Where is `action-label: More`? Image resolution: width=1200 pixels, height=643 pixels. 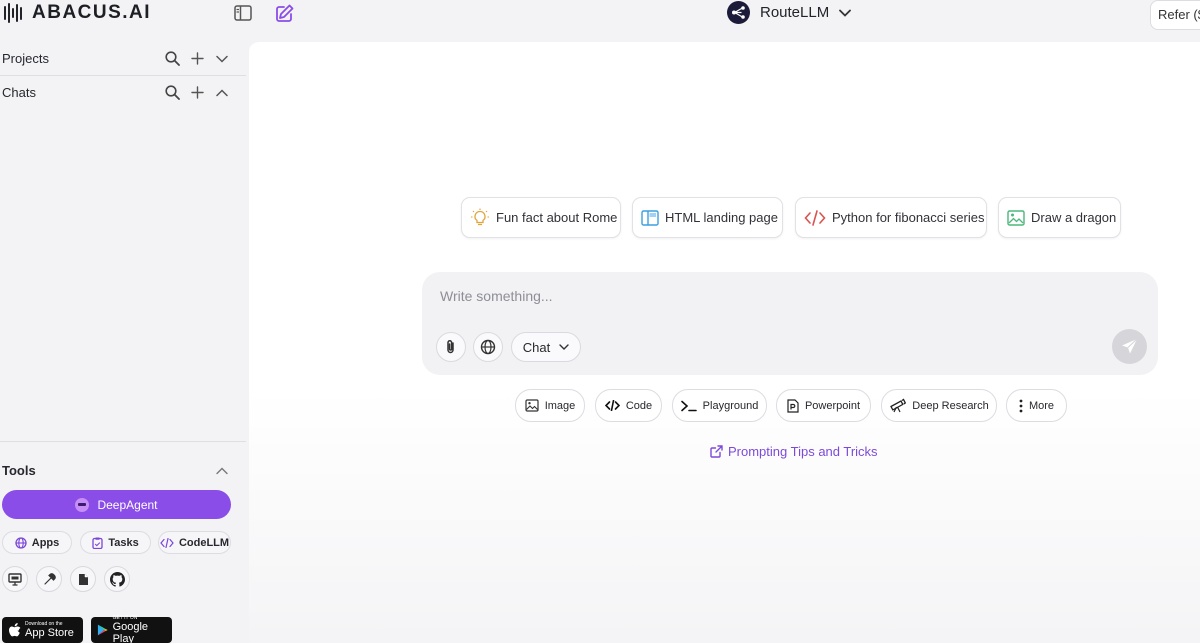 action-label: More is located at coordinates (1041, 405).